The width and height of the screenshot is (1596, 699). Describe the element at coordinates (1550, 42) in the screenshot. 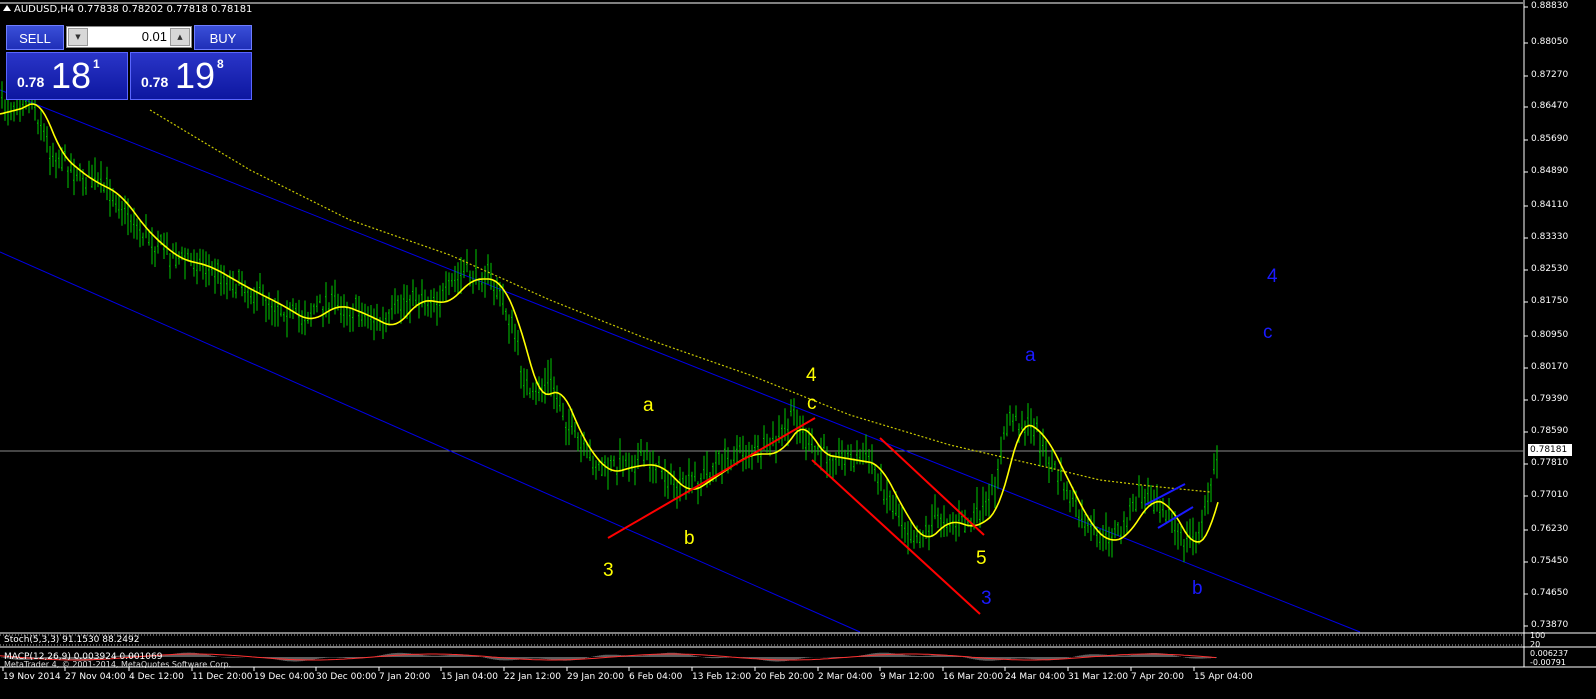

I see `price-tick-label: 0.88050` at that location.